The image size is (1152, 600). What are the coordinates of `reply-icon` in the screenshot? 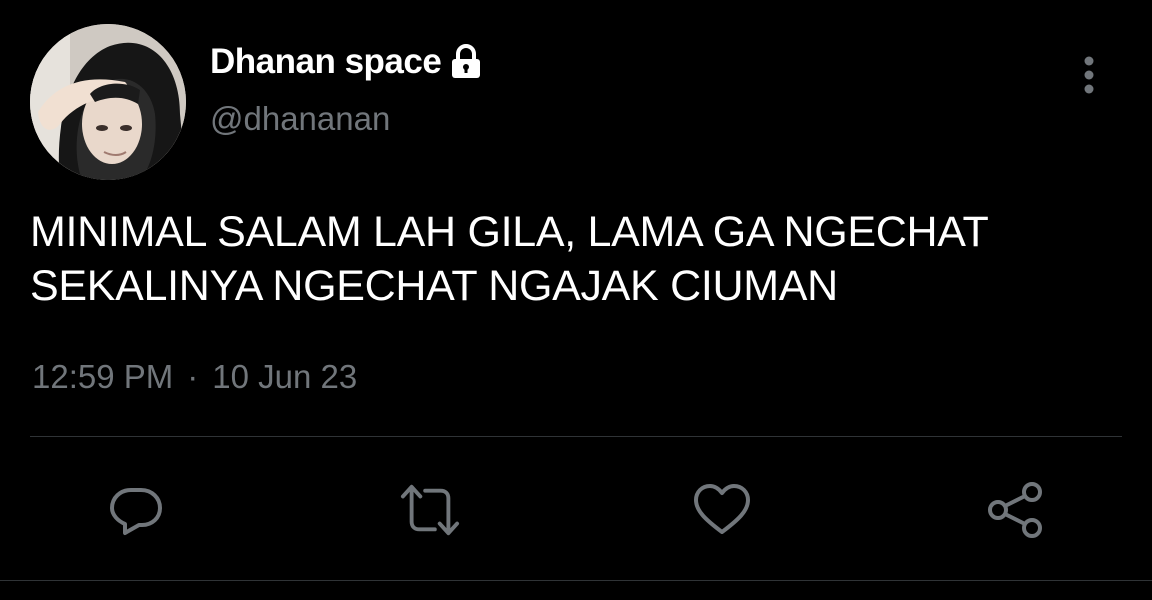 It's located at (136, 511).